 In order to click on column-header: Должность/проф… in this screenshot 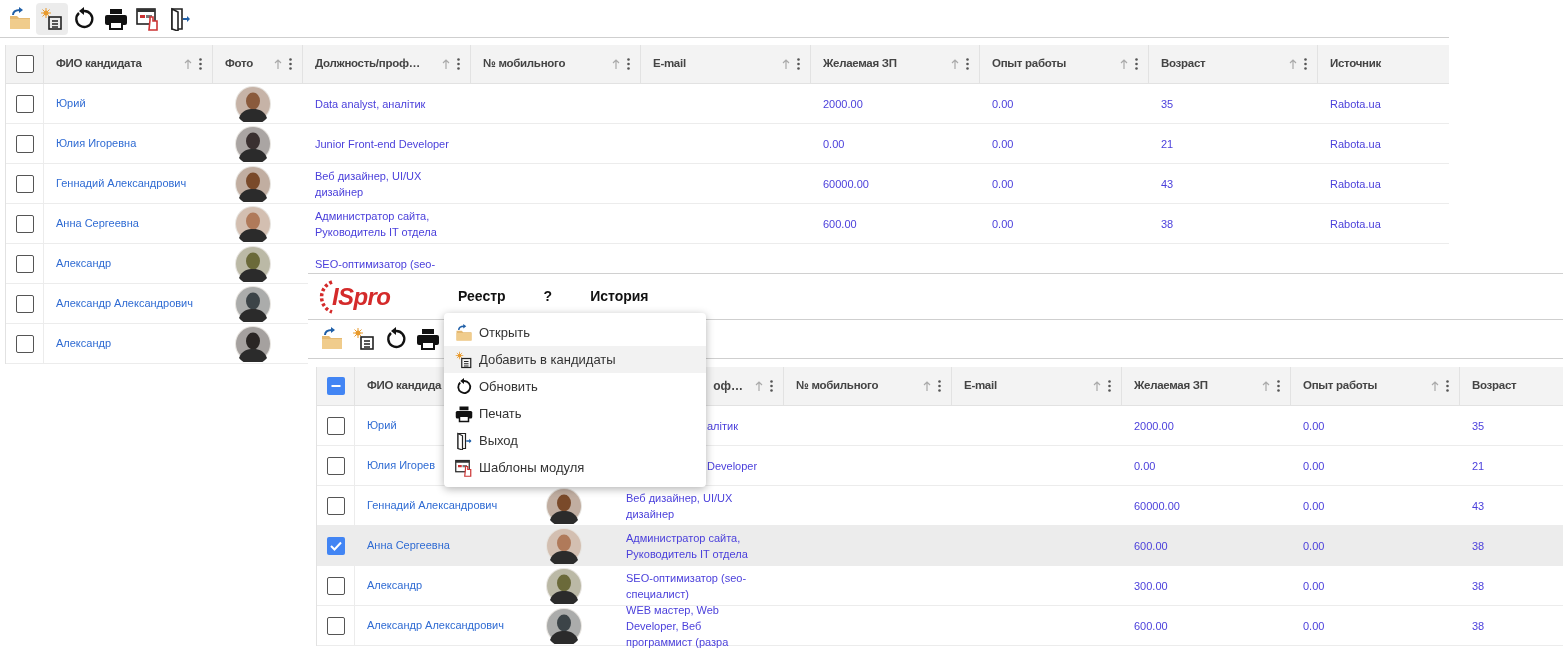, I will do `click(361, 64)`.